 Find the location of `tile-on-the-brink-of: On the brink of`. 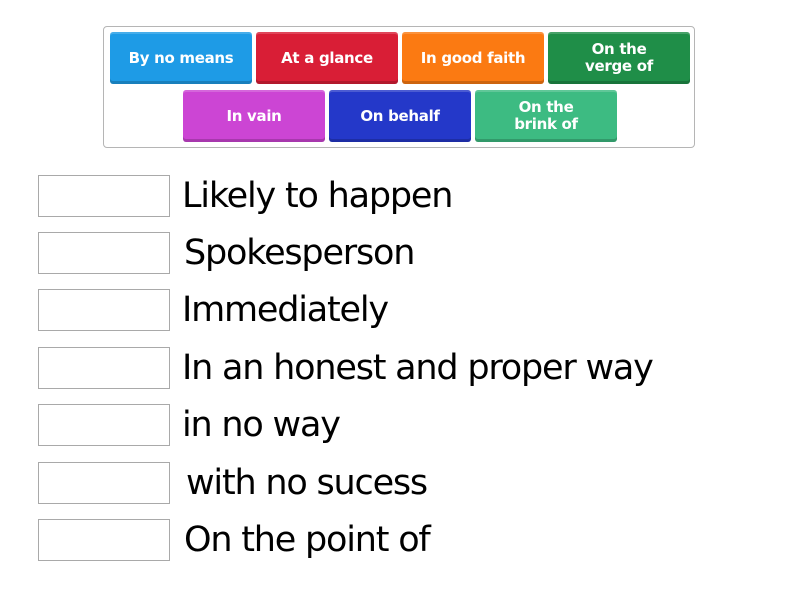

tile-on-the-brink-of: On the brink of is located at coordinates (546, 116).